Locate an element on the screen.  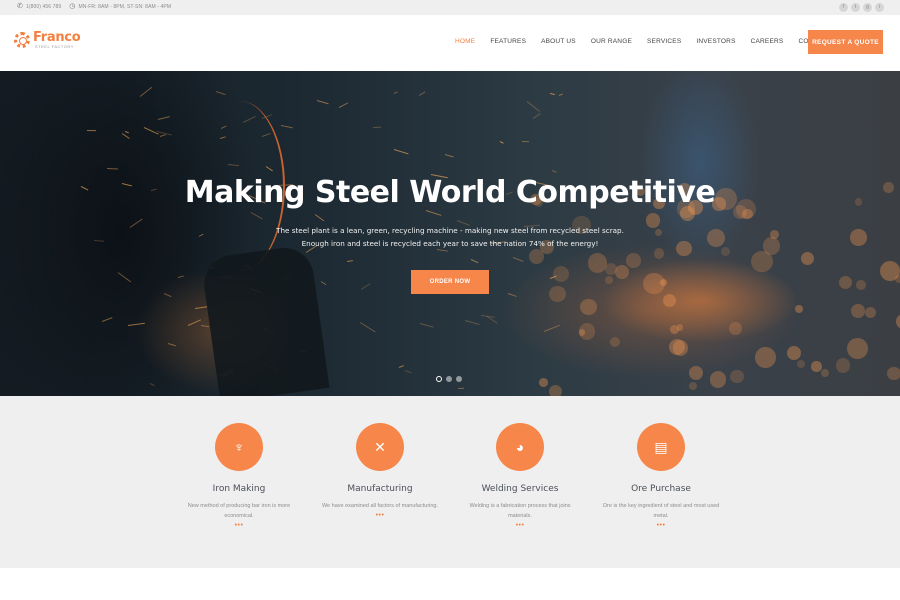
instagram-icon: i is located at coordinates (879, 7).